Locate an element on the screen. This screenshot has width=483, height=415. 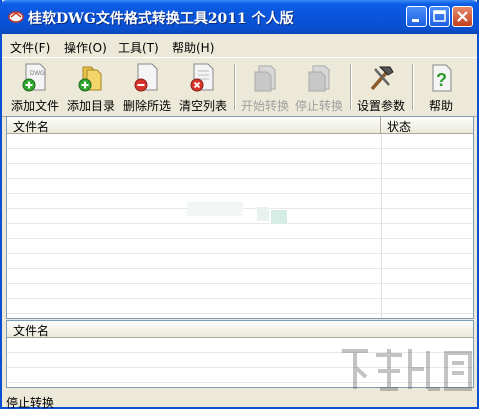
stop-convert-icon is located at coordinates (319, 78).